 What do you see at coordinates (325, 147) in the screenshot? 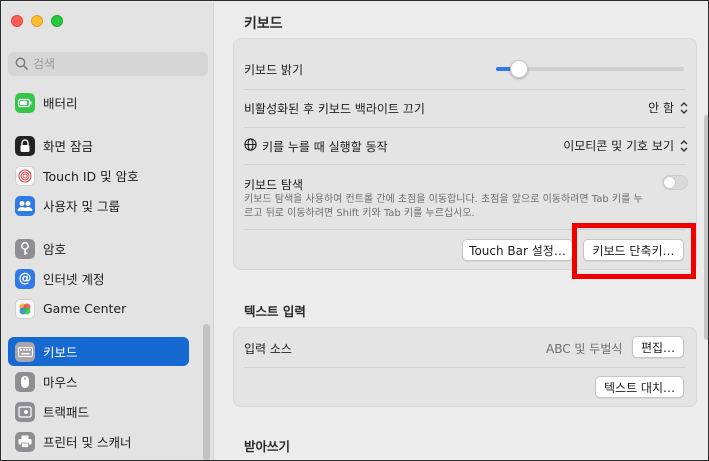
I see `globe-key-label: 키를 누를 때 실행할 동작` at bounding box center [325, 147].